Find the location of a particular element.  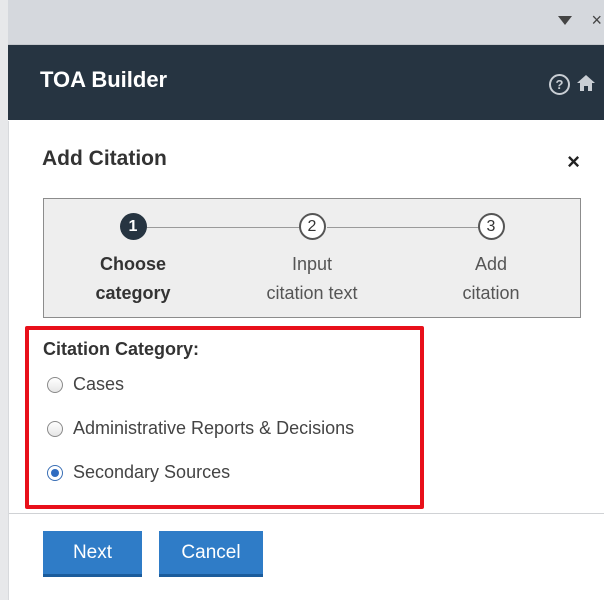

step-add-citation: 3 Add citation is located at coordinates (491, 260).